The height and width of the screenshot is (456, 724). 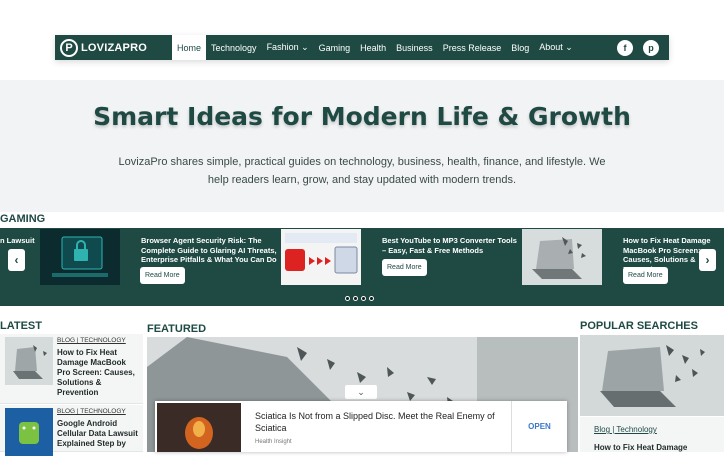 I want to click on slide-image-macbook, so click(x=562, y=257).